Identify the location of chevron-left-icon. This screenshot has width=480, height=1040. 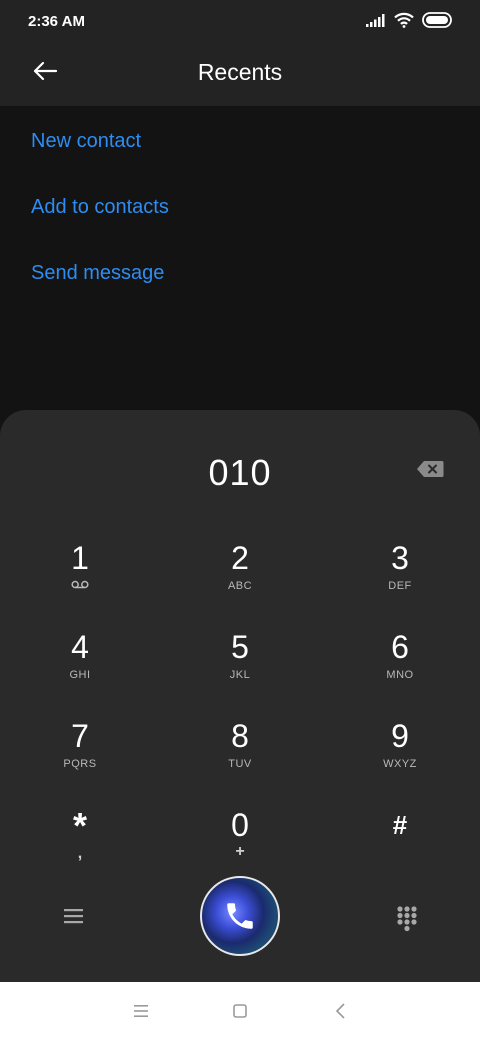
(340, 1011).